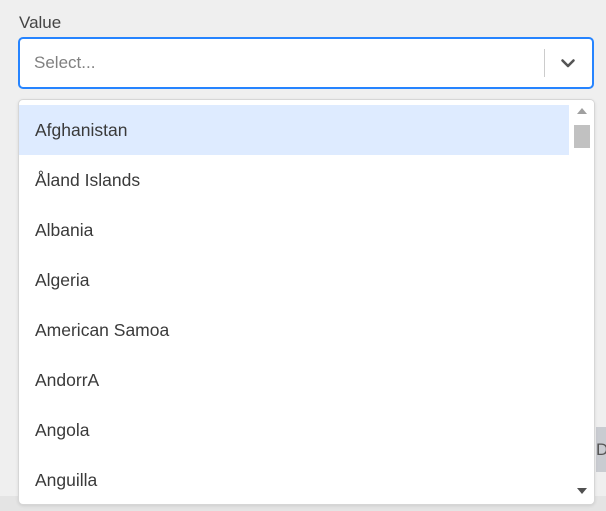  What do you see at coordinates (294, 230) in the screenshot?
I see `option-albania: Albania` at bounding box center [294, 230].